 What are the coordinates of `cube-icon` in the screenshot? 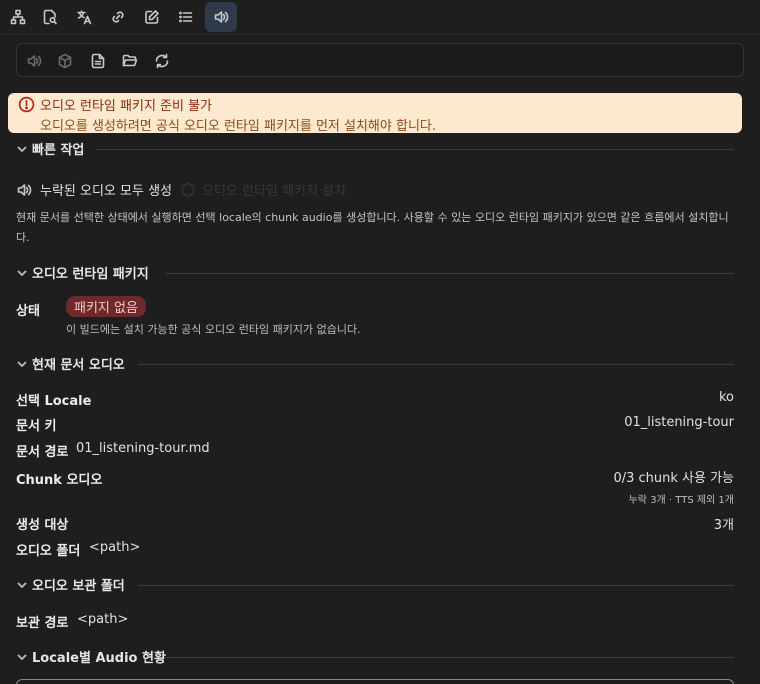 It's located at (65, 61).